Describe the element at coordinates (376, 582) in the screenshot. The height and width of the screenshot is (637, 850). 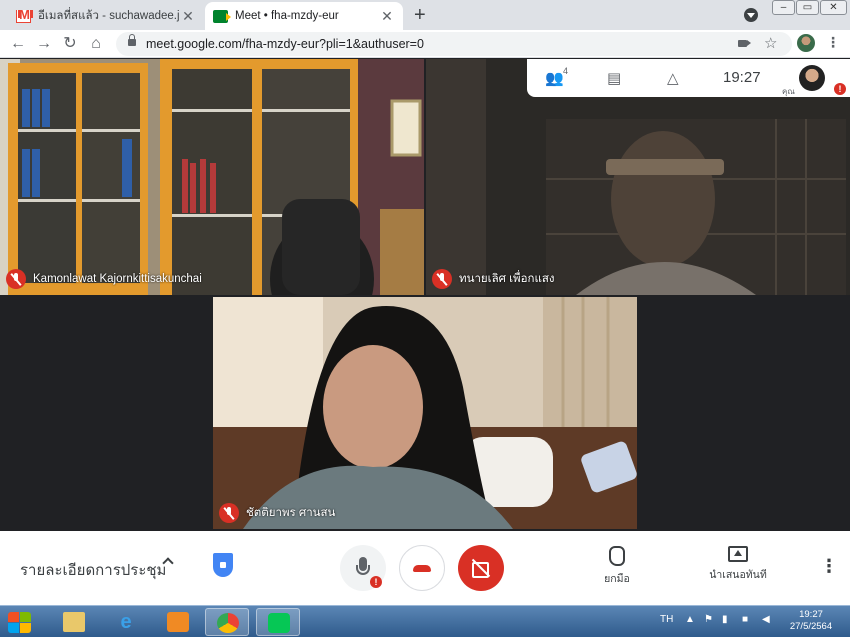
I see `mic-alert-icon: !` at that location.